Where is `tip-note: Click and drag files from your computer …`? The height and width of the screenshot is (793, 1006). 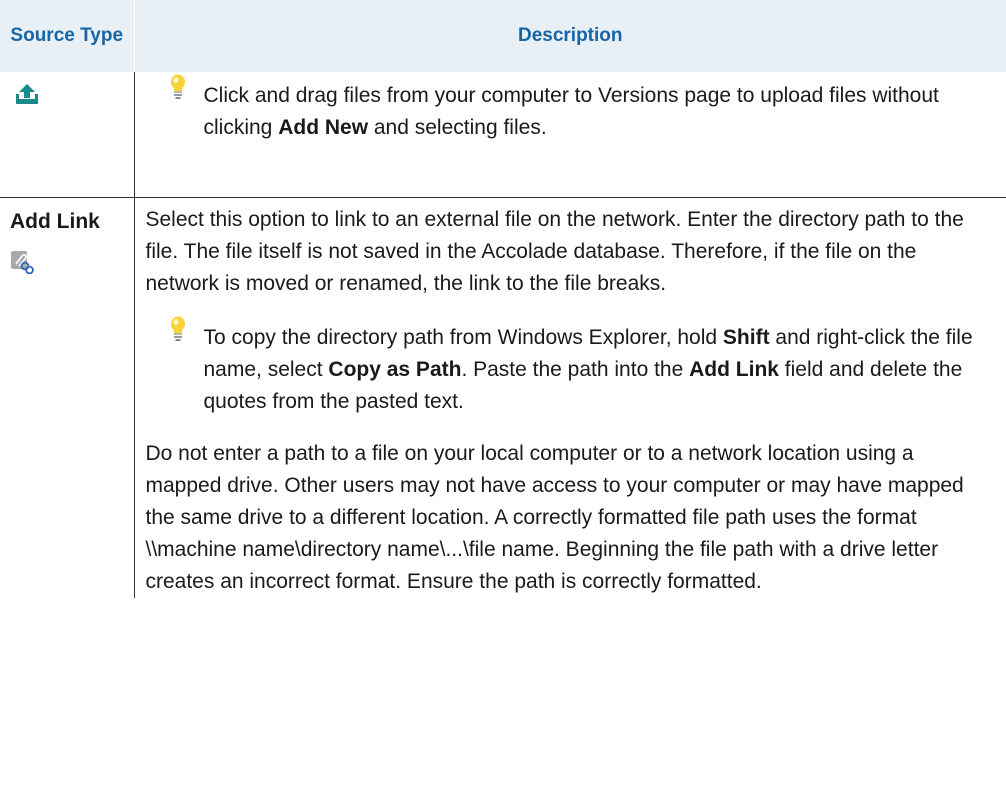
tip-note: Click and drag files from your computer … is located at coordinates (570, 109).